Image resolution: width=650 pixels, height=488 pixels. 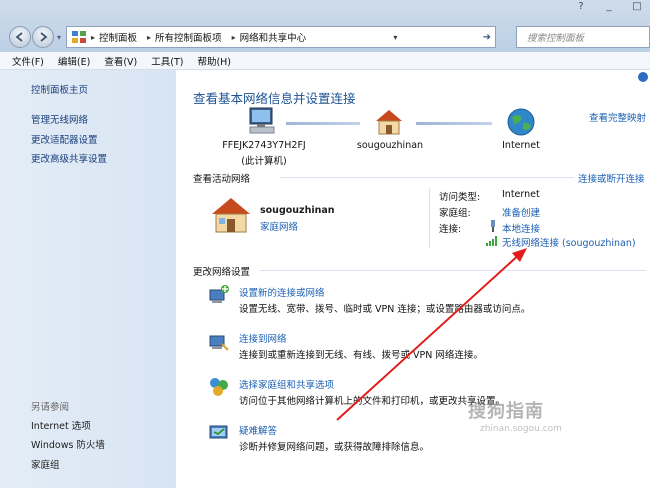 I want to click on wireless-connection-link: 无线网络连接 (sougouzhinan), so click(x=569, y=242).